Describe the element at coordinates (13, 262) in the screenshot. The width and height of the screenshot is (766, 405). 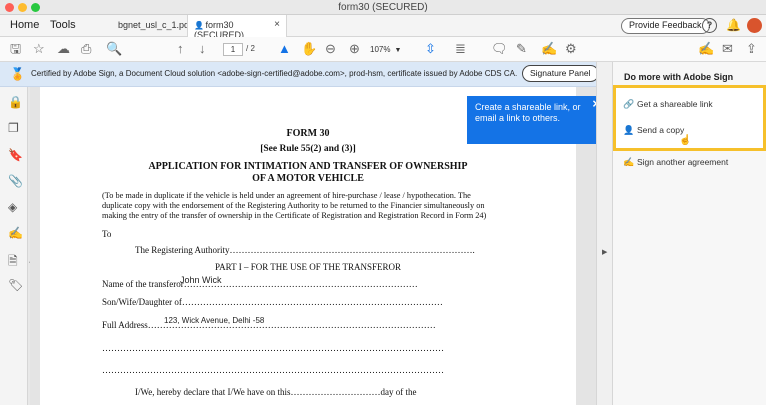
I see `document-icon: 🗎` at that location.